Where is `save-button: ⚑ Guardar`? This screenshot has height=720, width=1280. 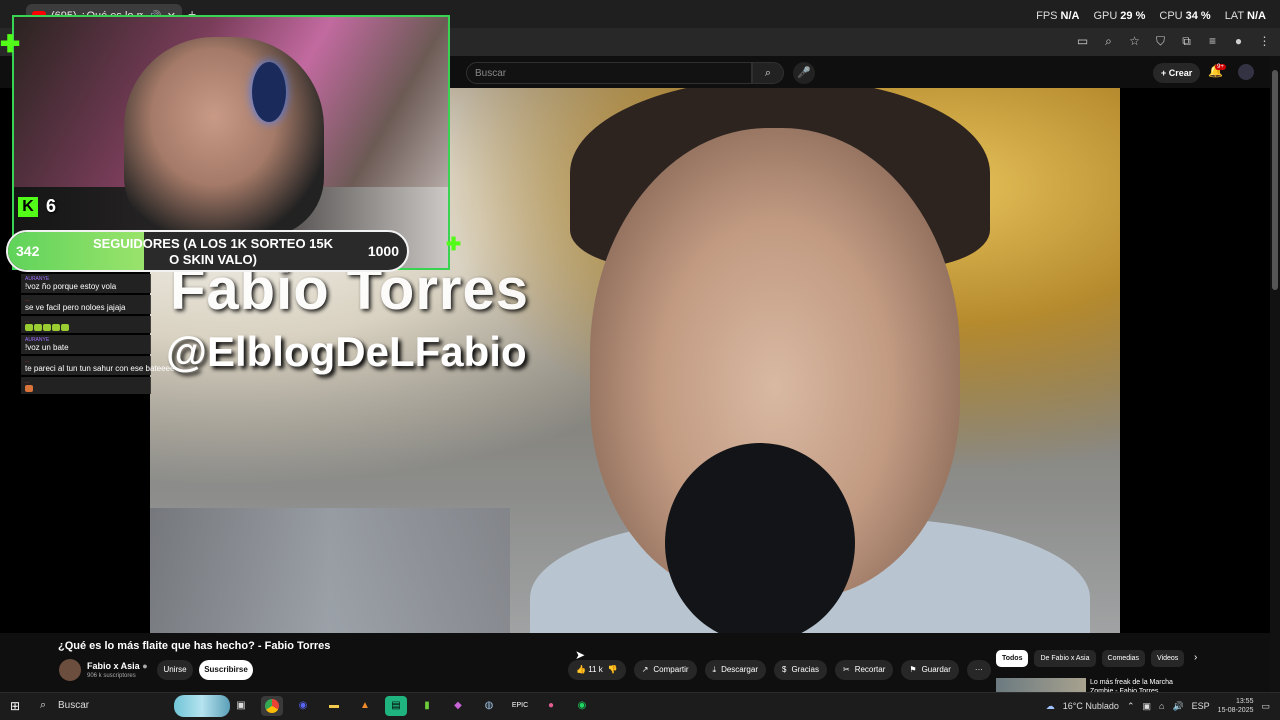
save-button: ⚑ Guardar is located at coordinates (930, 670).